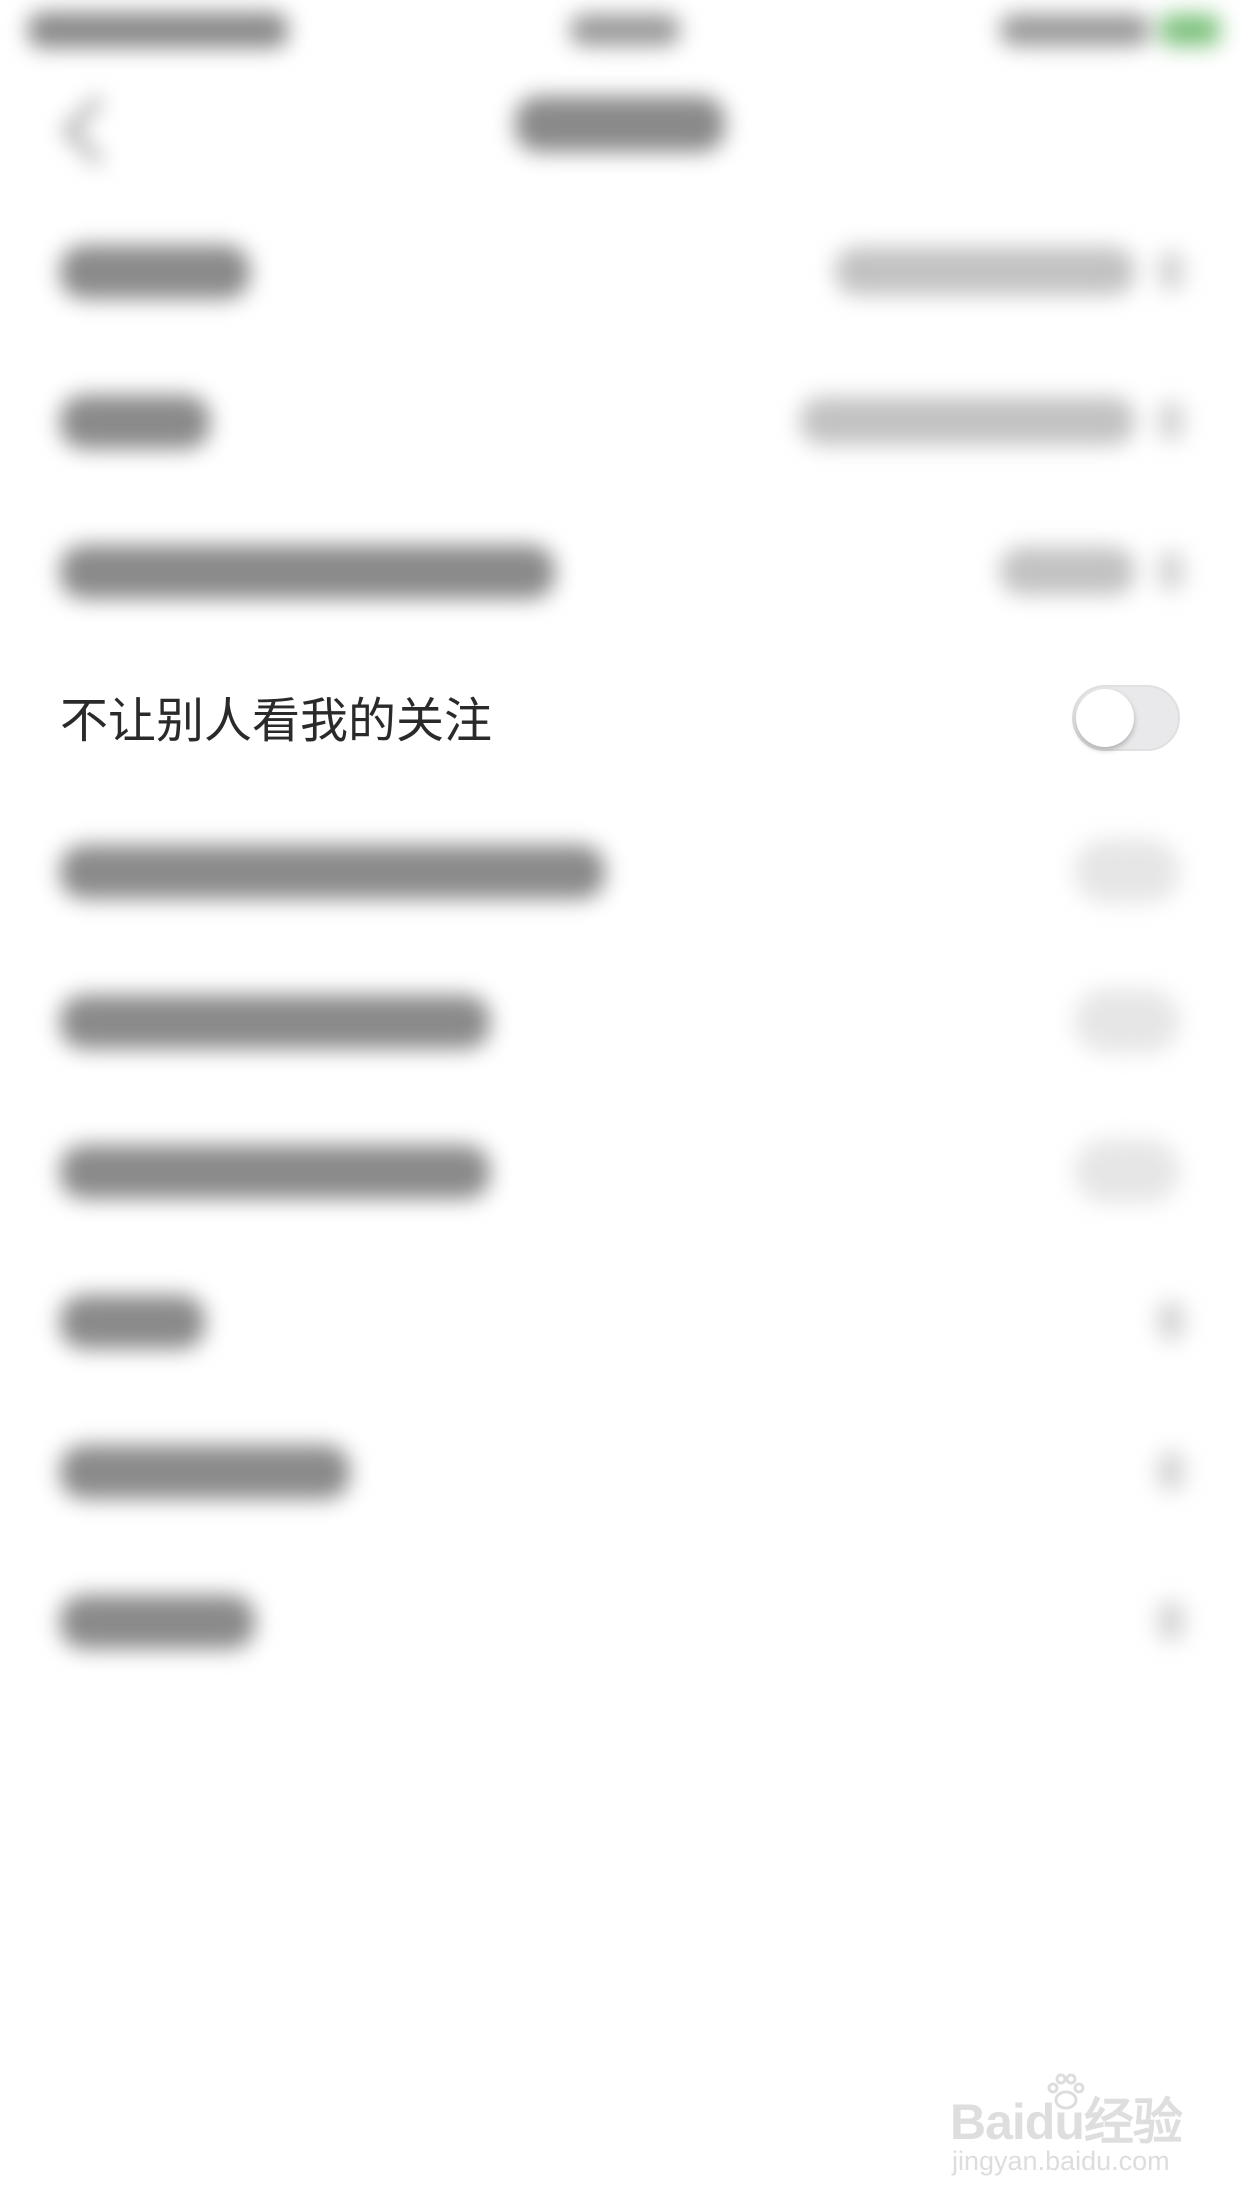 The width and height of the screenshot is (1242, 2208). I want to click on page-title, so click(620, 124).